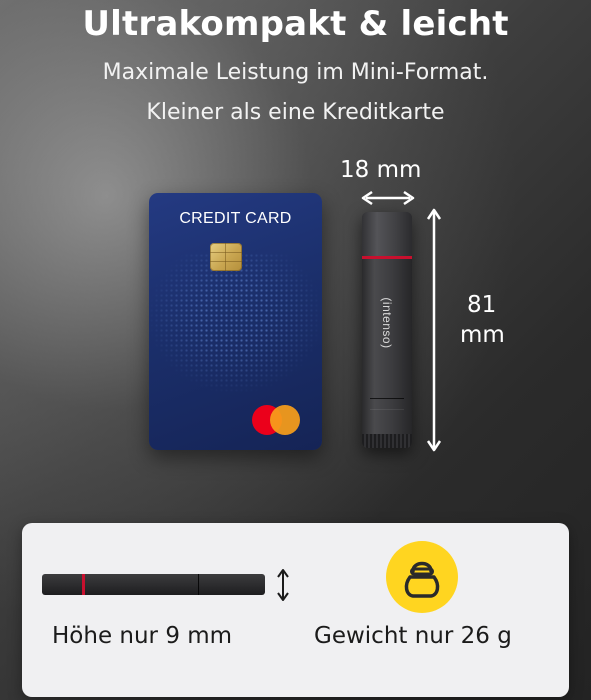  I want to click on length-unit: mm, so click(482, 335).